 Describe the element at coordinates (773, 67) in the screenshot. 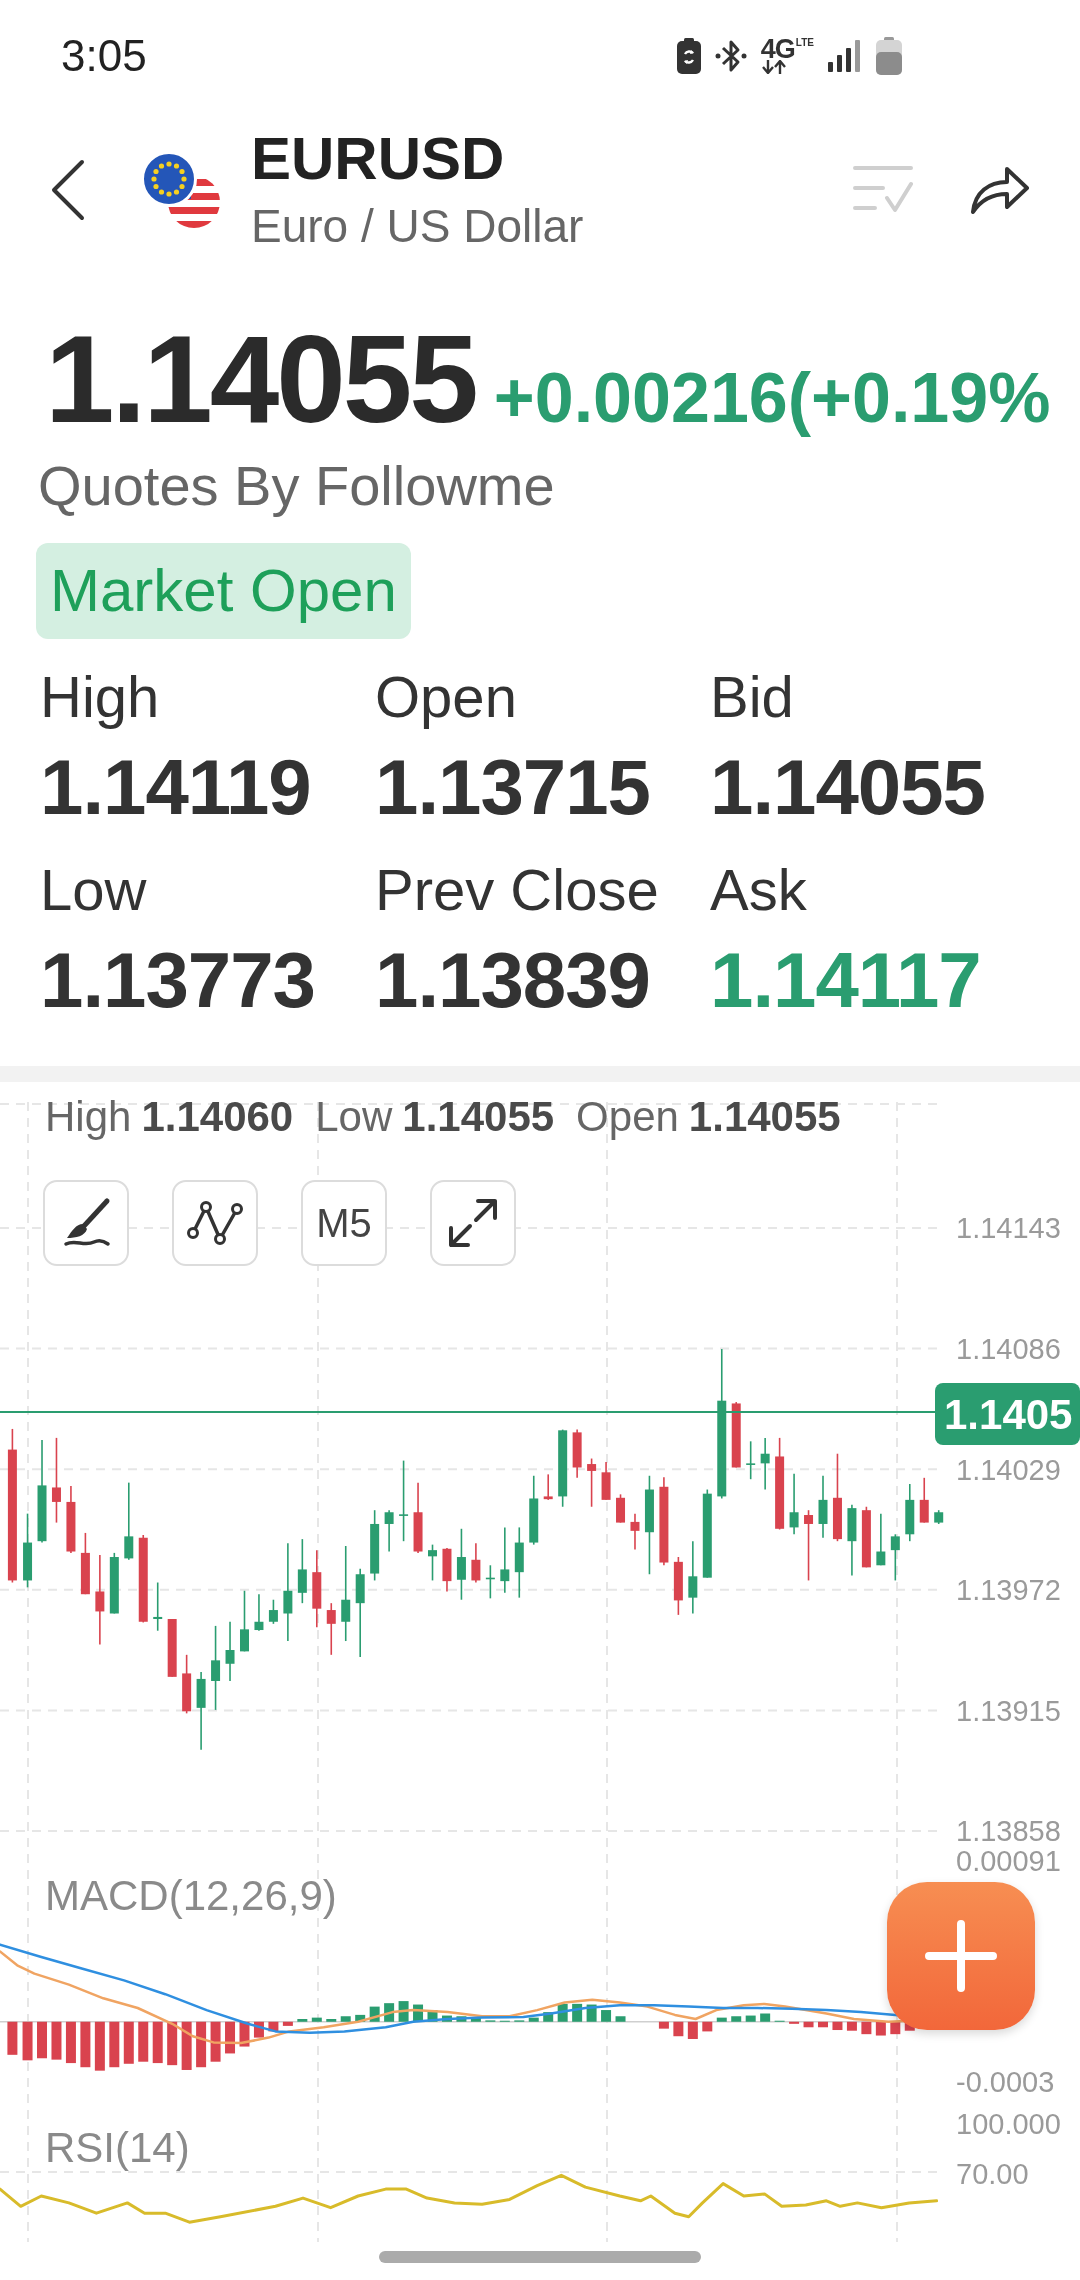

I see `data-arrows-icon` at that location.